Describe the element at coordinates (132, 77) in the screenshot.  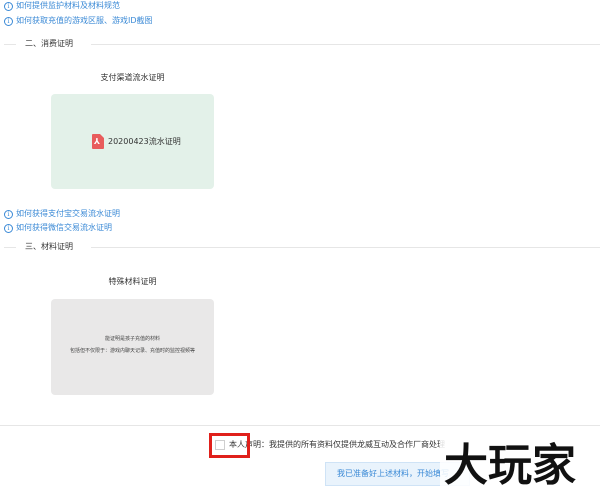
I see `card-title-payment-proof: 支付渠道流水证明` at that location.